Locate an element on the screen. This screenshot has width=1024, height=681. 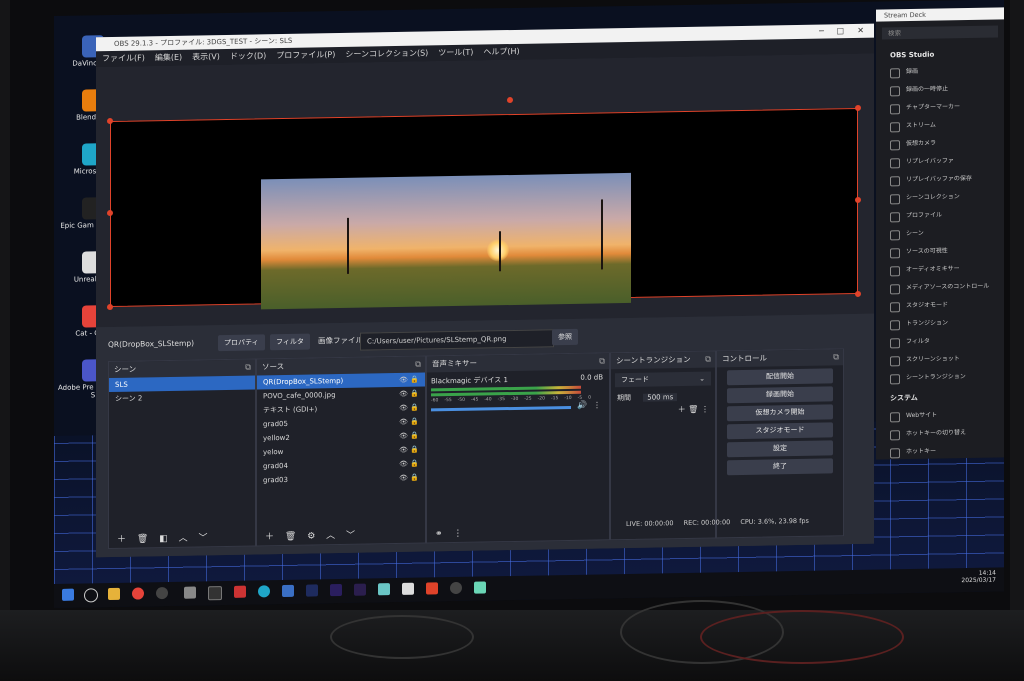
stream-deck-action: Webサイト is located at coordinates (940, 415).